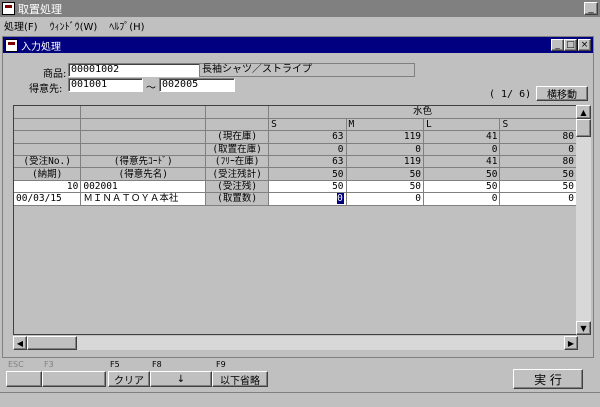 This screenshot has width=600, height=407. I want to click on window-minimize-button: _, so click(591, 8).